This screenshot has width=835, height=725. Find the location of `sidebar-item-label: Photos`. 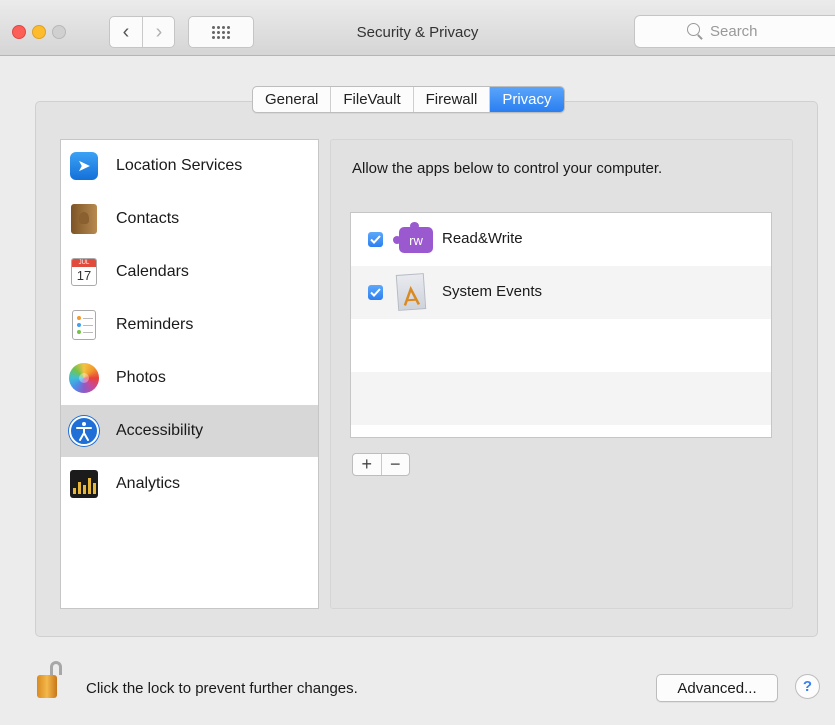

sidebar-item-label: Photos is located at coordinates (141, 377).